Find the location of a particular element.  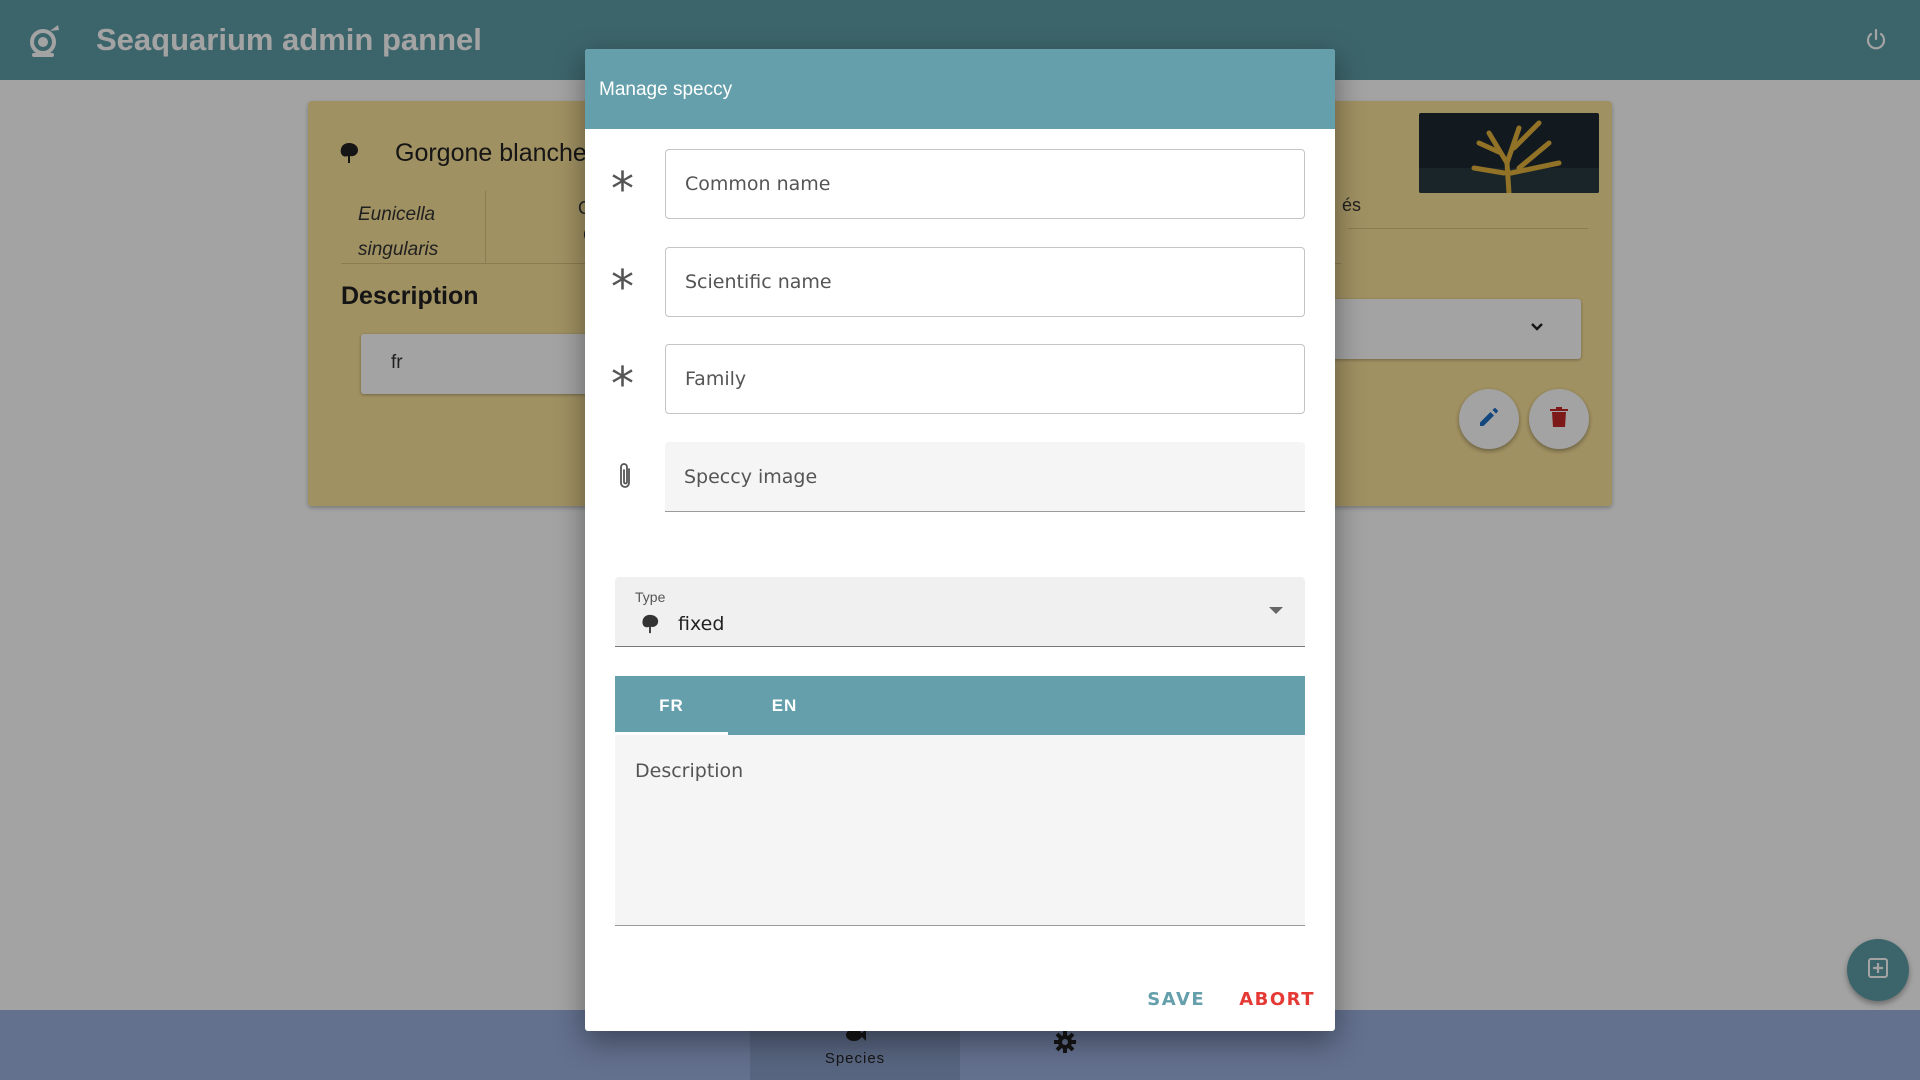

tab-en-label: EN is located at coordinates (784, 705).